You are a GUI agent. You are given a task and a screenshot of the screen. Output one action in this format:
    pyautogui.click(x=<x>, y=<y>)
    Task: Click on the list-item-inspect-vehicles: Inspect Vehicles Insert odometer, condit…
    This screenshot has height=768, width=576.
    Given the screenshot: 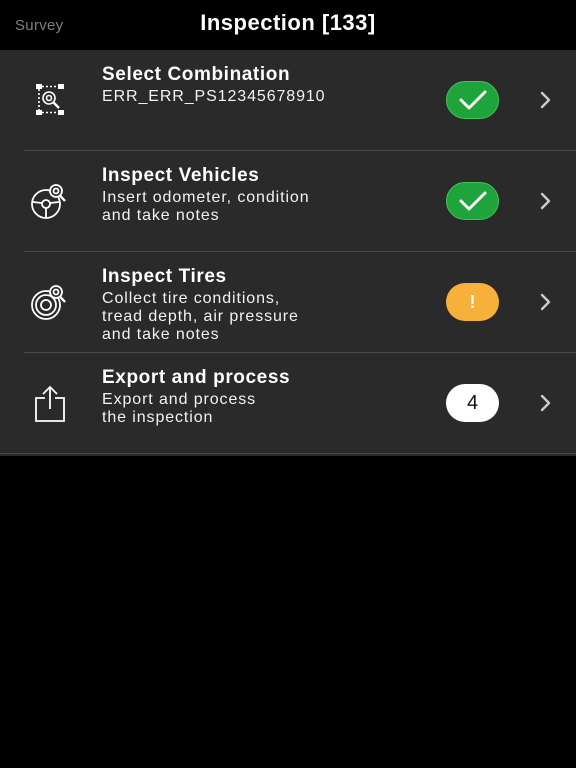 What is the action you would take?
    pyautogui.click(x=288, y=201)
    